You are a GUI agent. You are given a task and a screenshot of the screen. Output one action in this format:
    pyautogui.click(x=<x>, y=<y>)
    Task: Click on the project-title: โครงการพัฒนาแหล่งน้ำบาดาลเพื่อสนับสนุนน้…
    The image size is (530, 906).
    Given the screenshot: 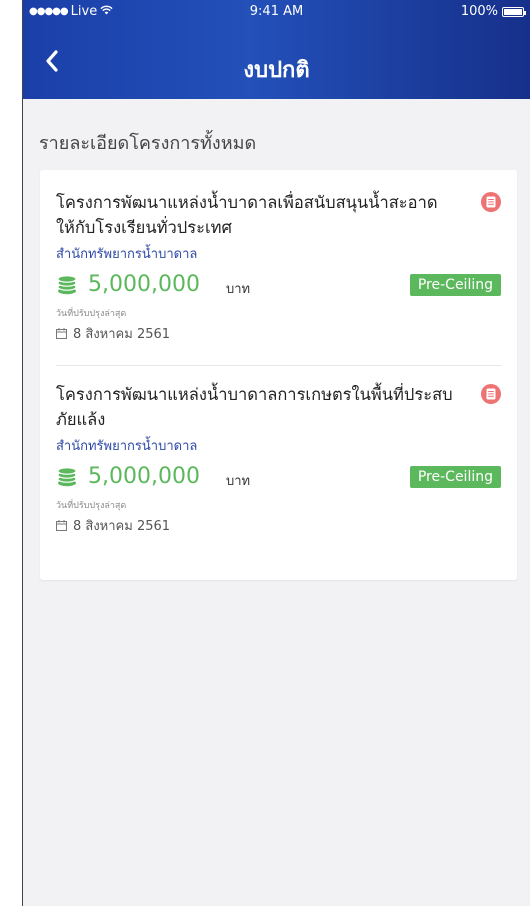 What is the action you would take?
    pyautogui.click(x=247, y=215)
    